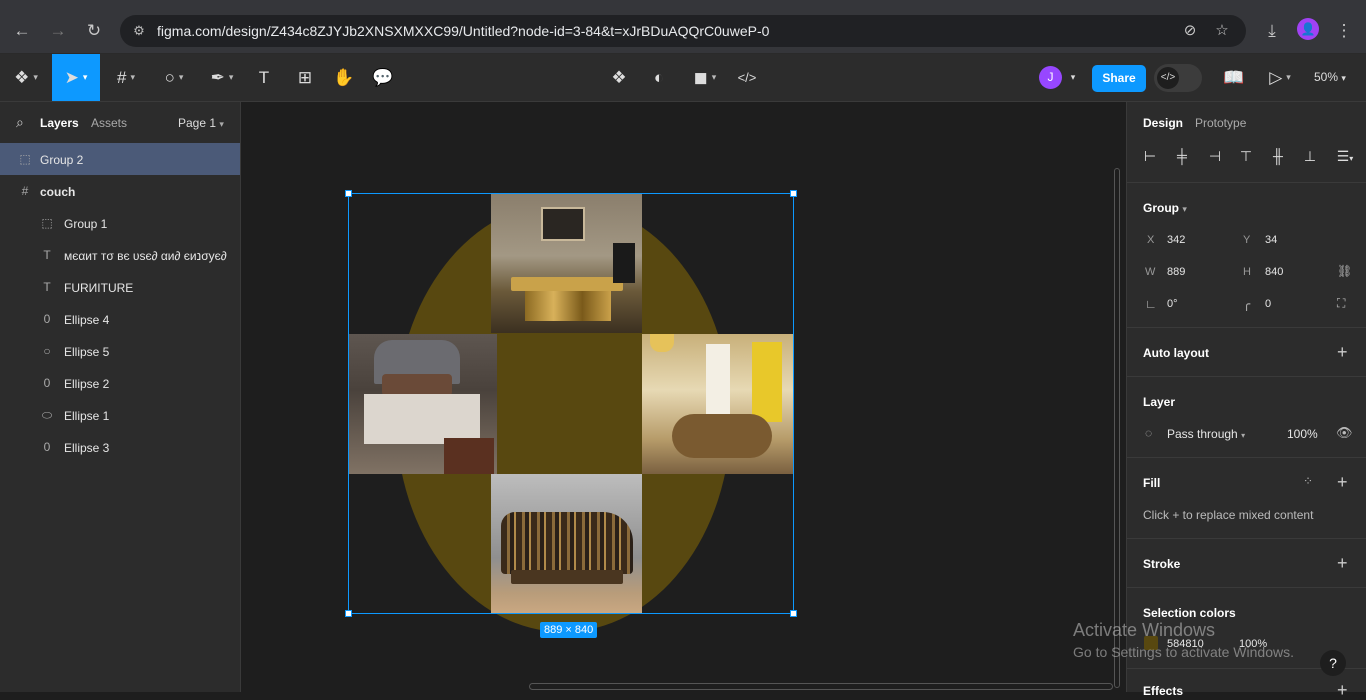 This screenshot has height=700, width=1366. I want to click on contrast-icon: ◐, so click(659, 77).